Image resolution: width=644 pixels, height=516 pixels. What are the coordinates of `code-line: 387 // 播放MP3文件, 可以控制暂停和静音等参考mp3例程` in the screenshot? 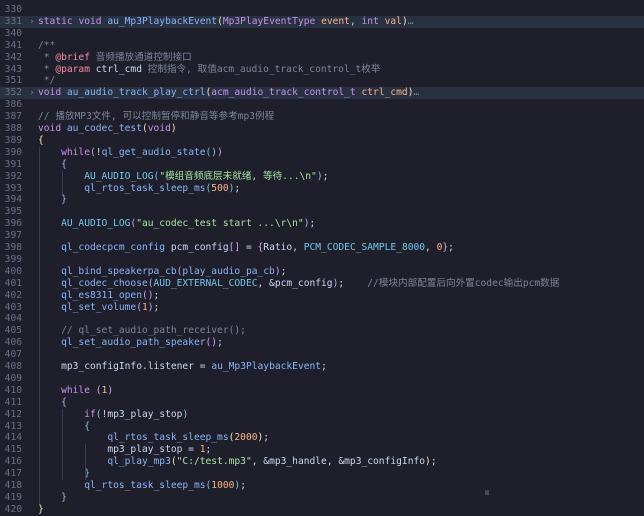 It's located at (322, 117).